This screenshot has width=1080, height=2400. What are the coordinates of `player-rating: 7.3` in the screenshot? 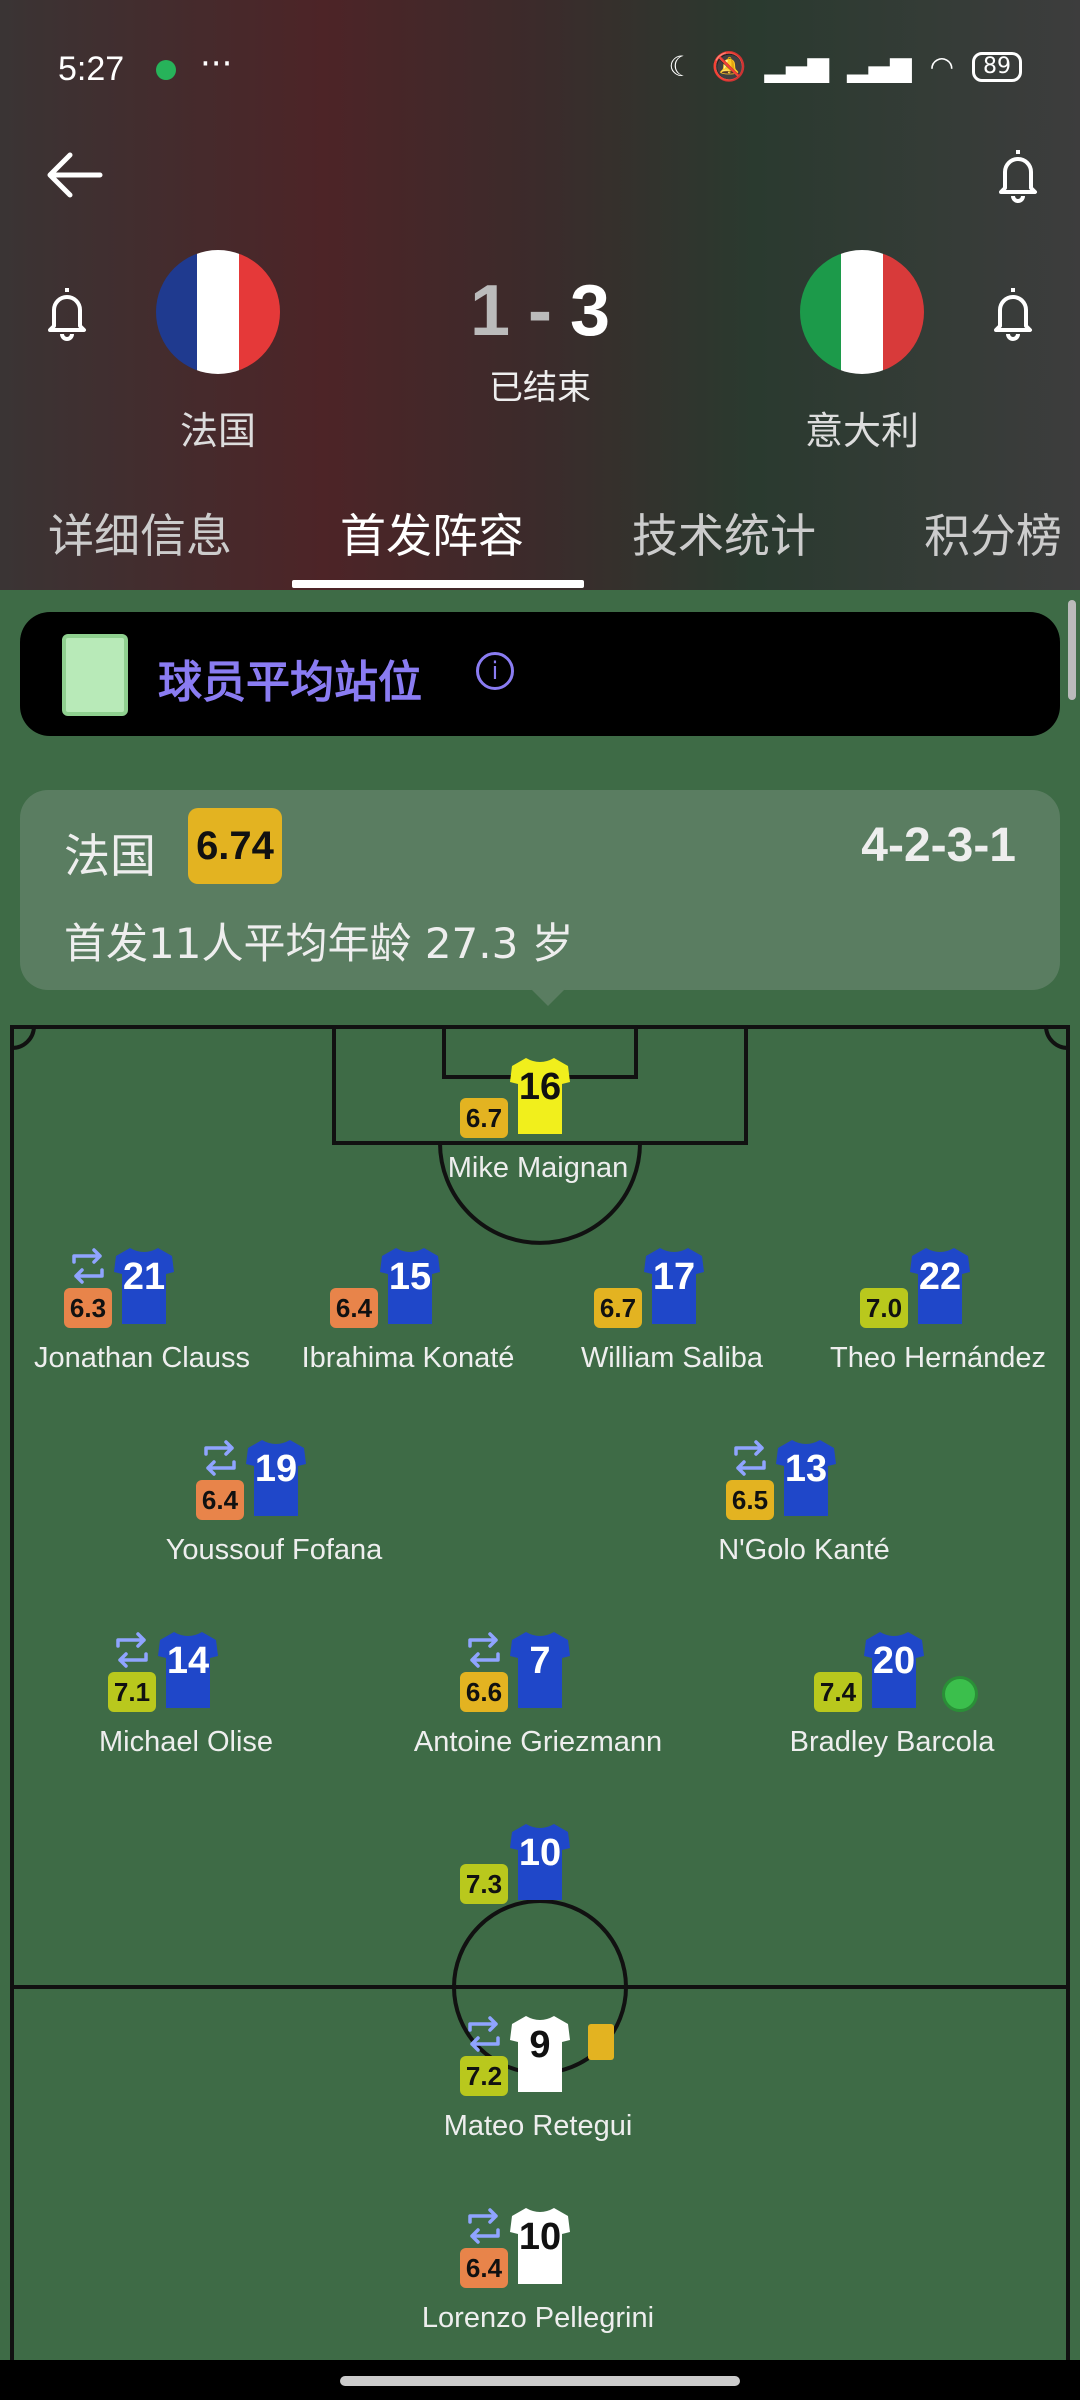 It's located at (484, 1884).